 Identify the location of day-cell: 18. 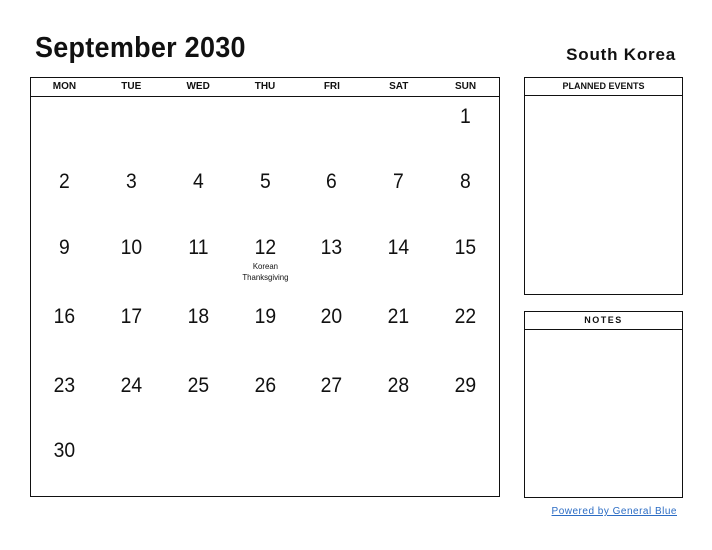
(198, 331).